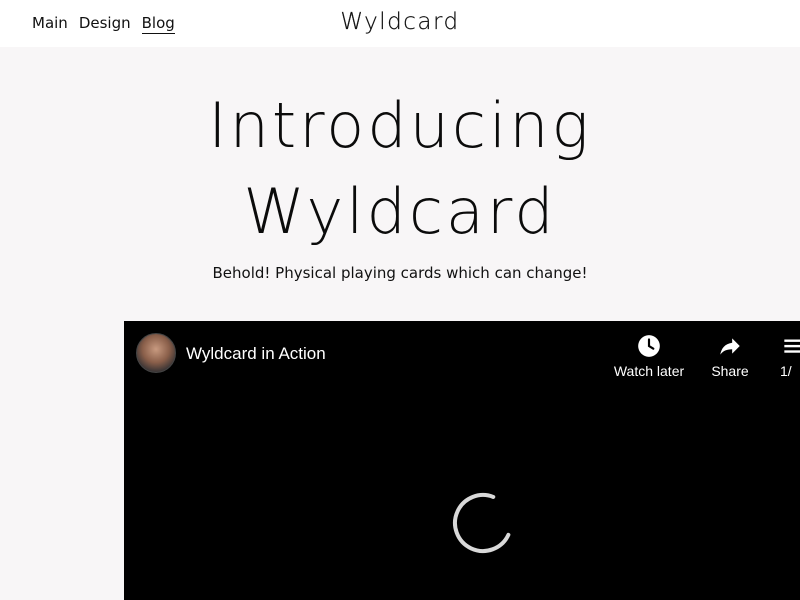 The width and height of the screenshot is (800, 600). I want to click on playlist-position: 1/, so click(786, 371).